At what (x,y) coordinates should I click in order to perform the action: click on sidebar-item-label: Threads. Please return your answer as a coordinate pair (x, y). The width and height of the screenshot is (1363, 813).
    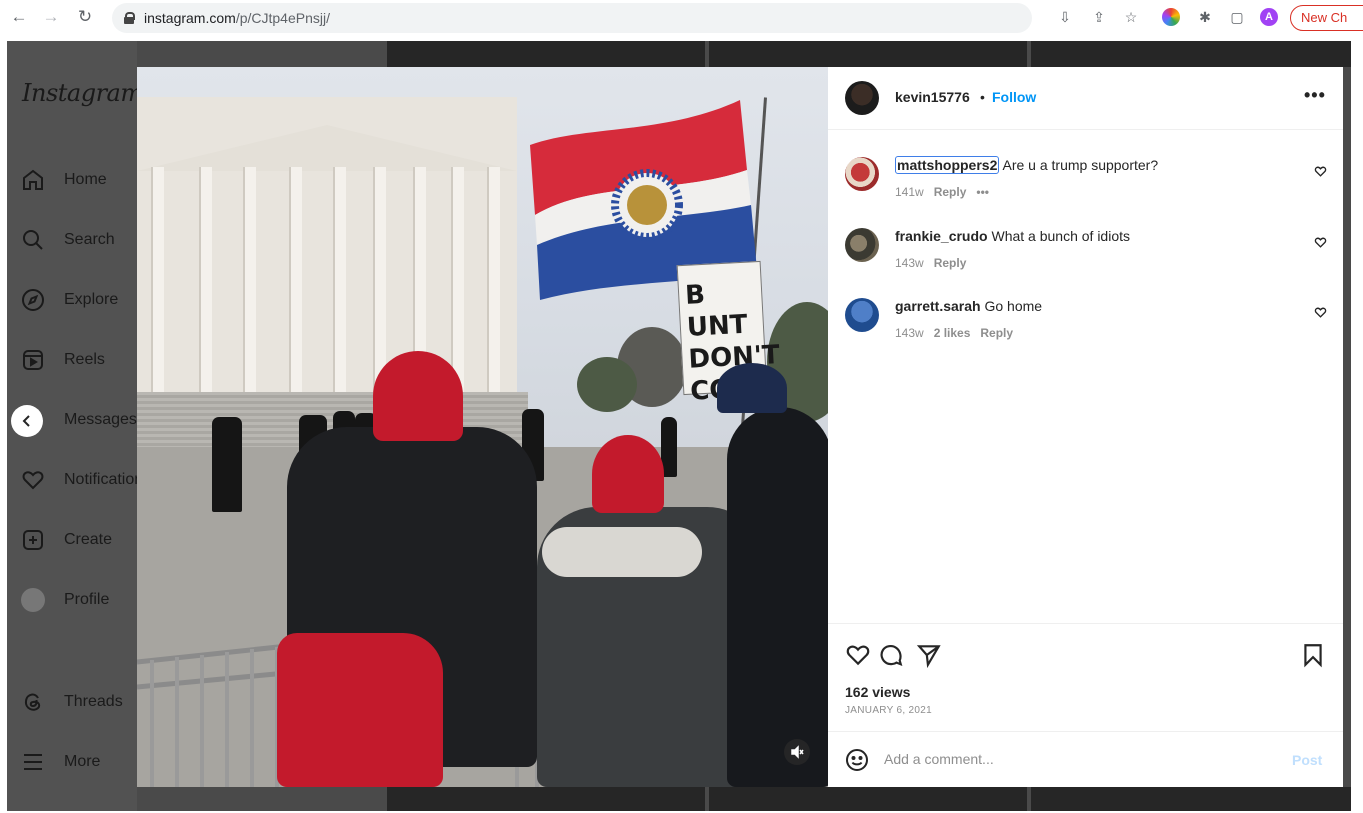
    Looking at the image, I should click on (93, 701).